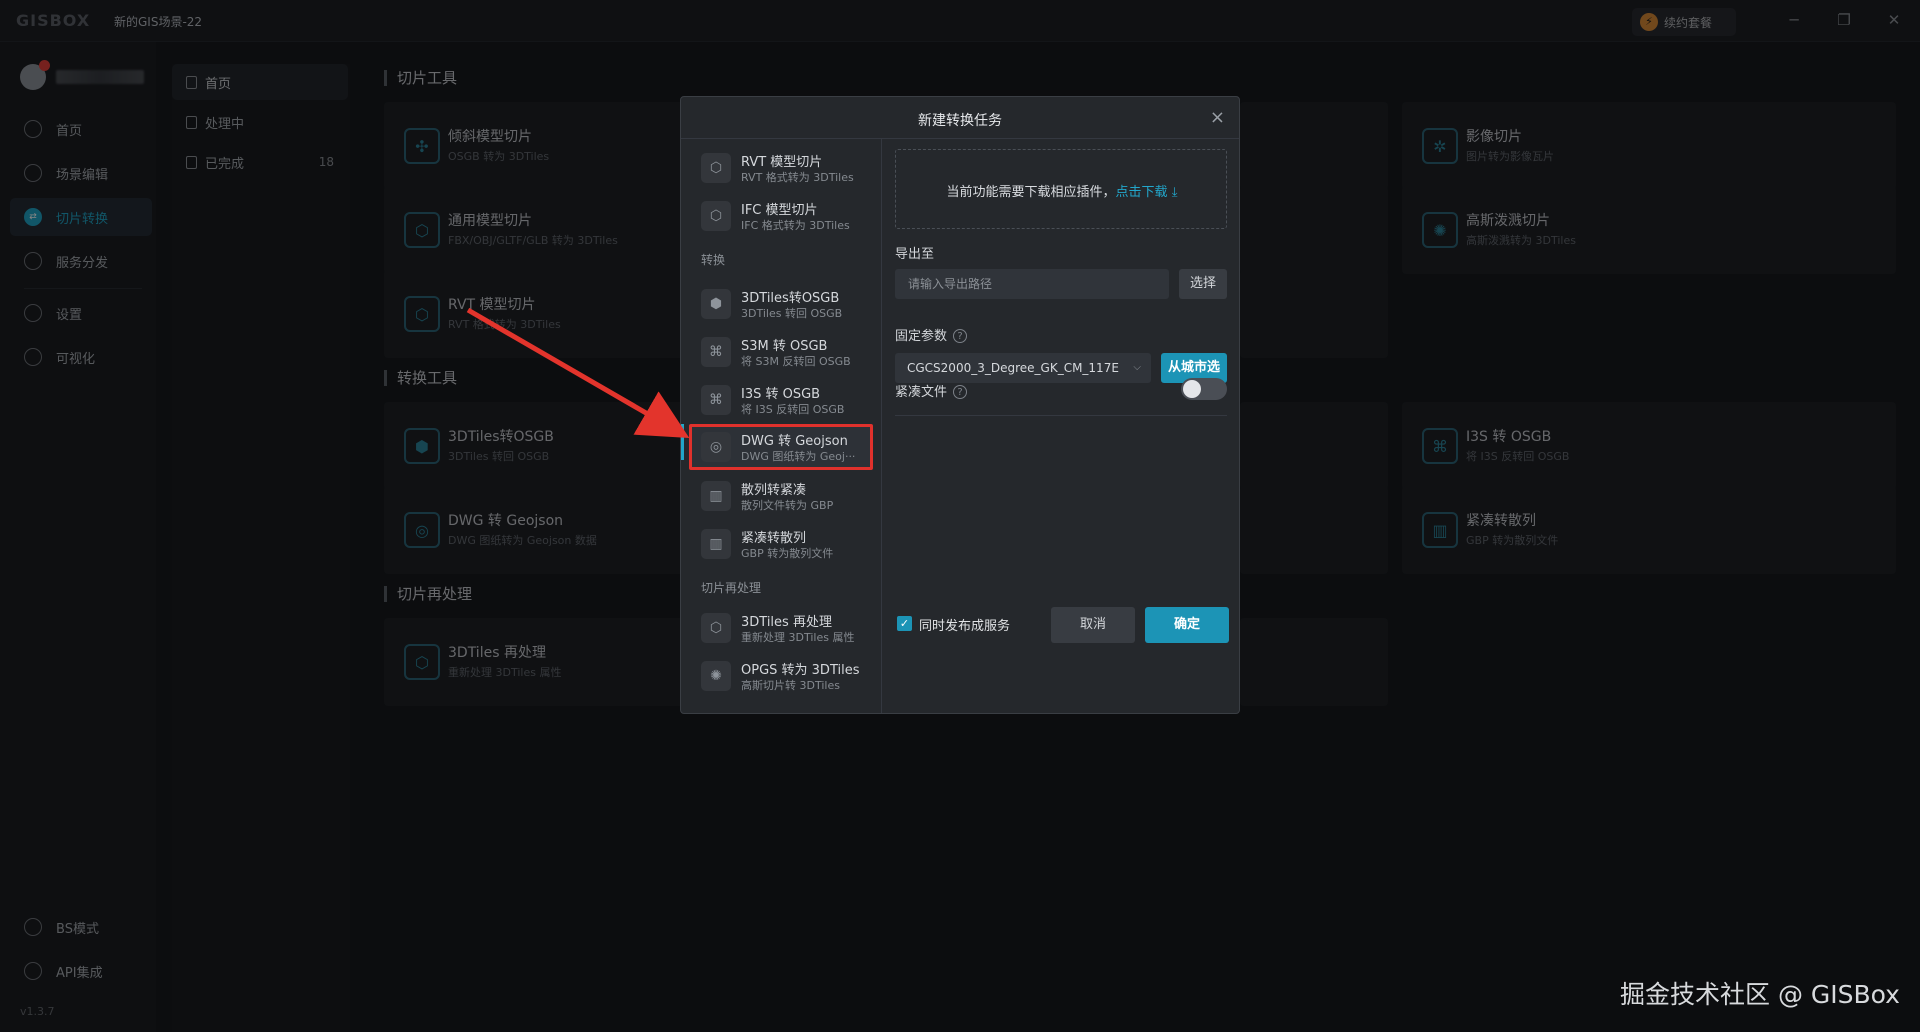 The height and width of the screenshot is (1032, 1920). Describe the element at coordinates (1204, 389) in the screenshot. I see `compact-file-toggle` at that location.